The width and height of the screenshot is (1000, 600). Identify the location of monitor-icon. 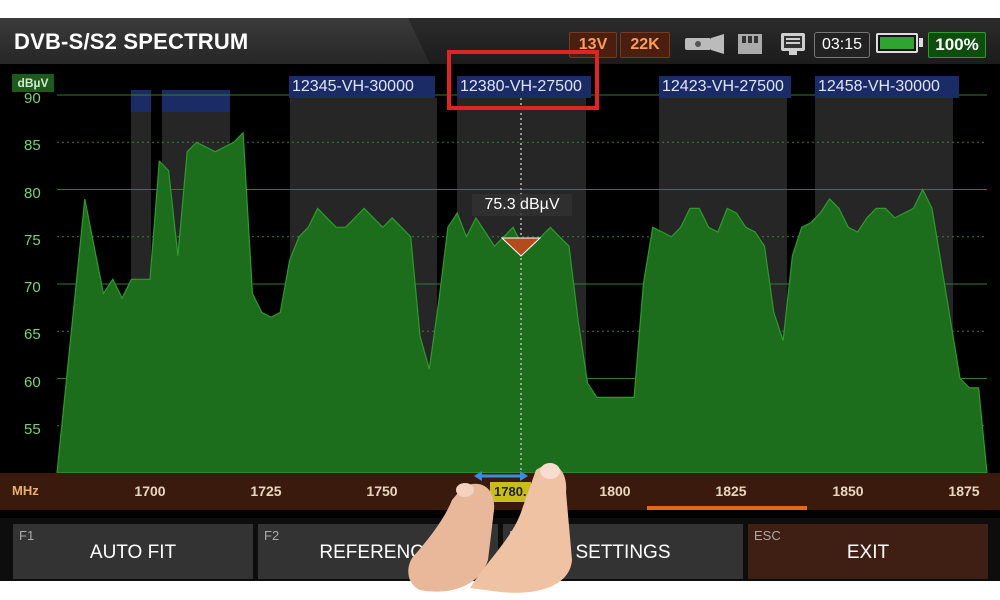
(793, 44).